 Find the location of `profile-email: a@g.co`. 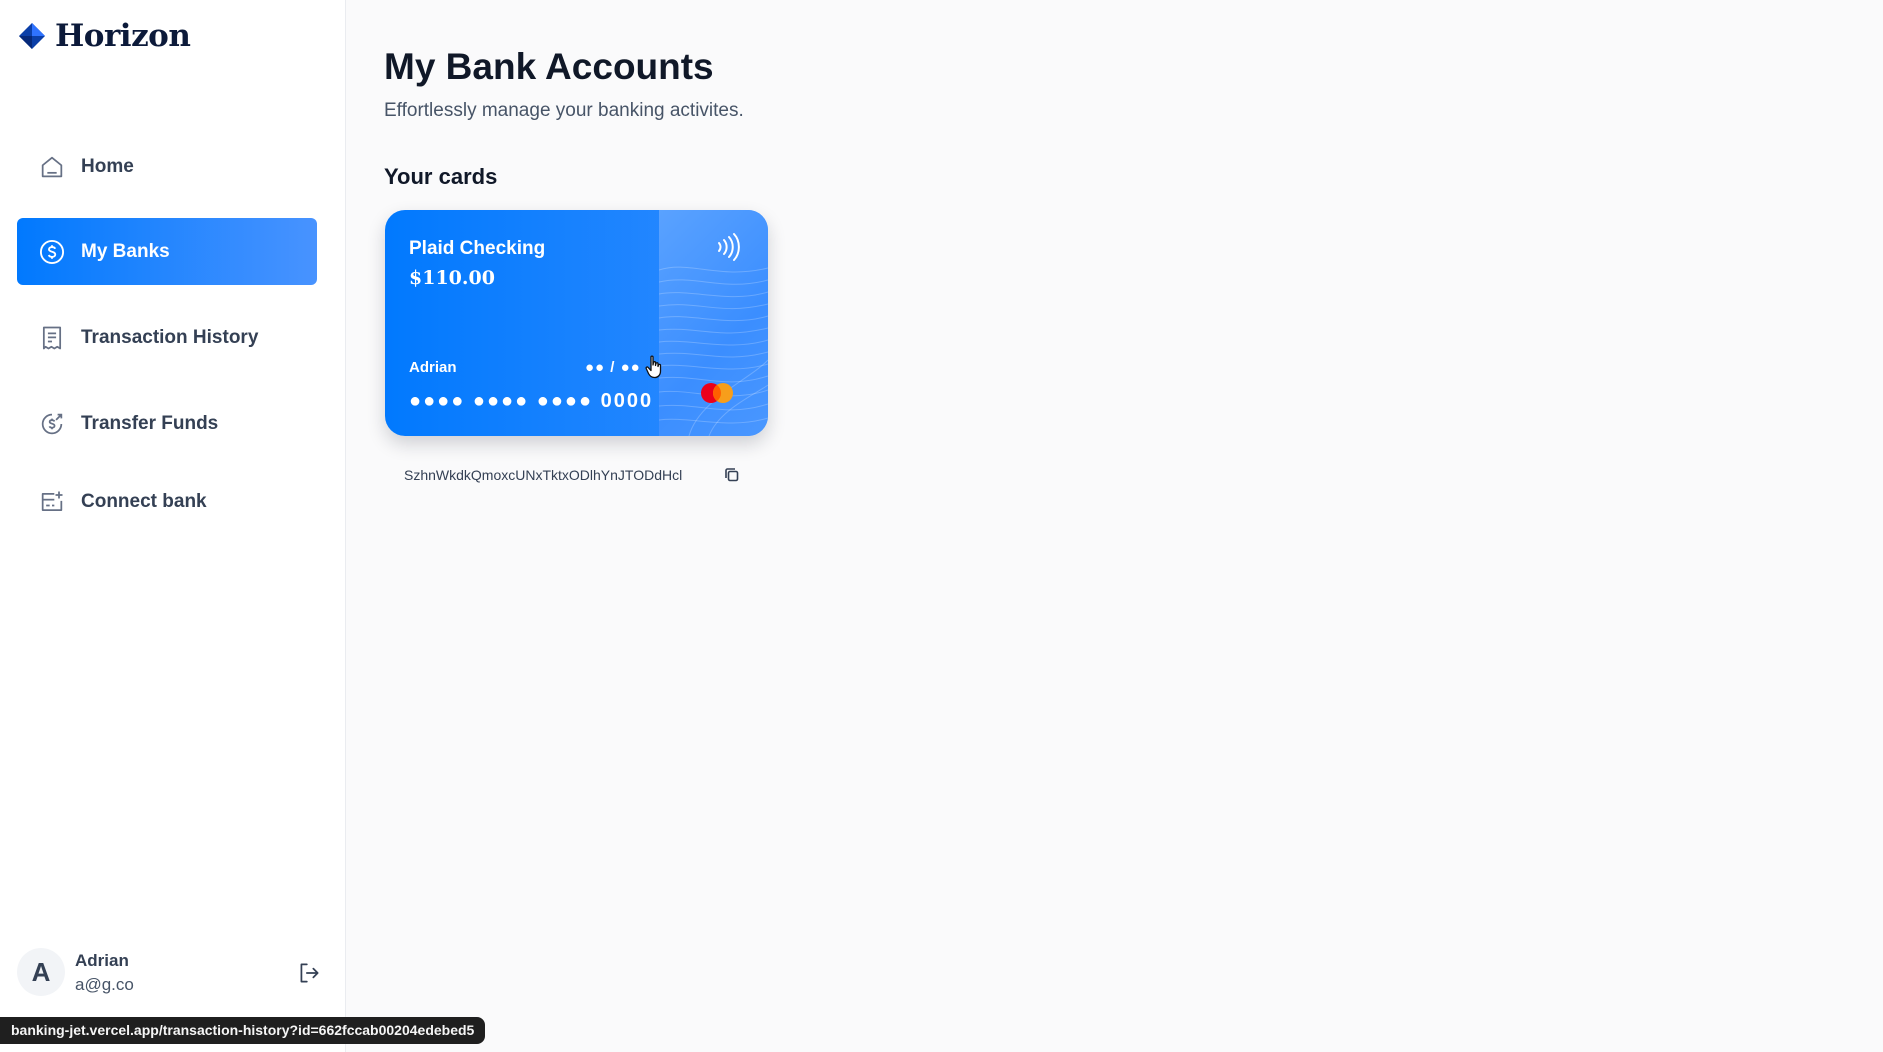

profile-email: a@g.co is located at coordinates (104, 984).